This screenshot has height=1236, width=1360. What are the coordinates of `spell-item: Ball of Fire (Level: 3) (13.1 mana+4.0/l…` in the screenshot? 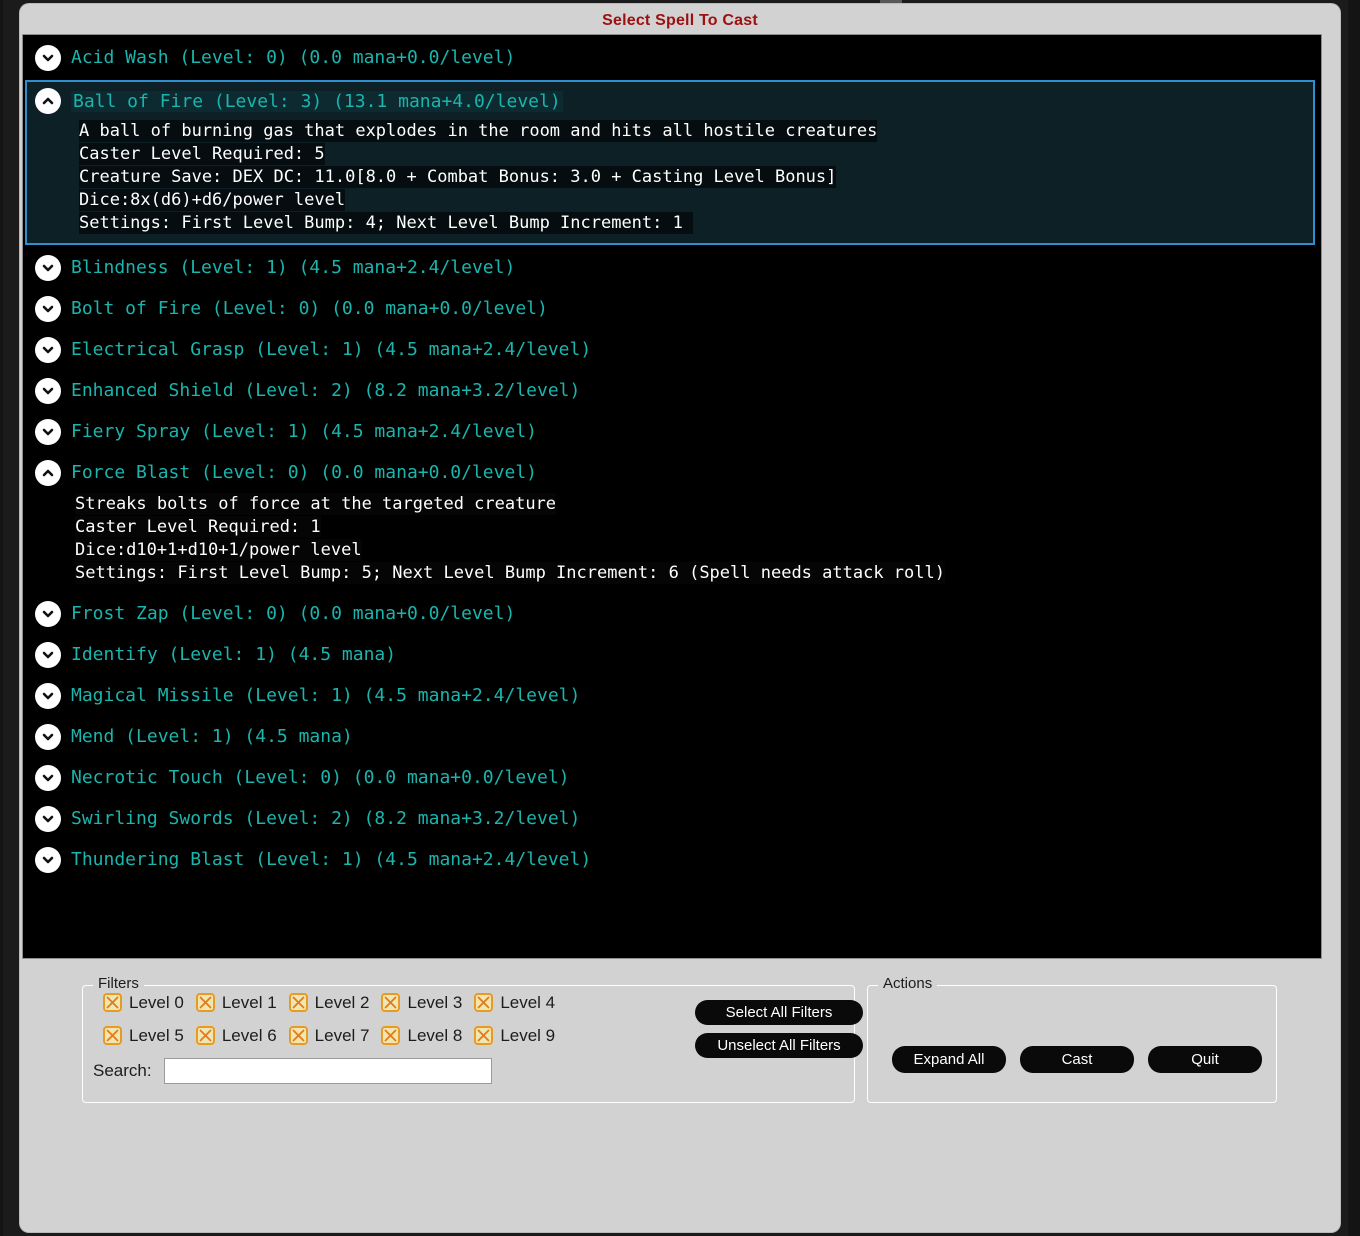 It's located at (670, 162).